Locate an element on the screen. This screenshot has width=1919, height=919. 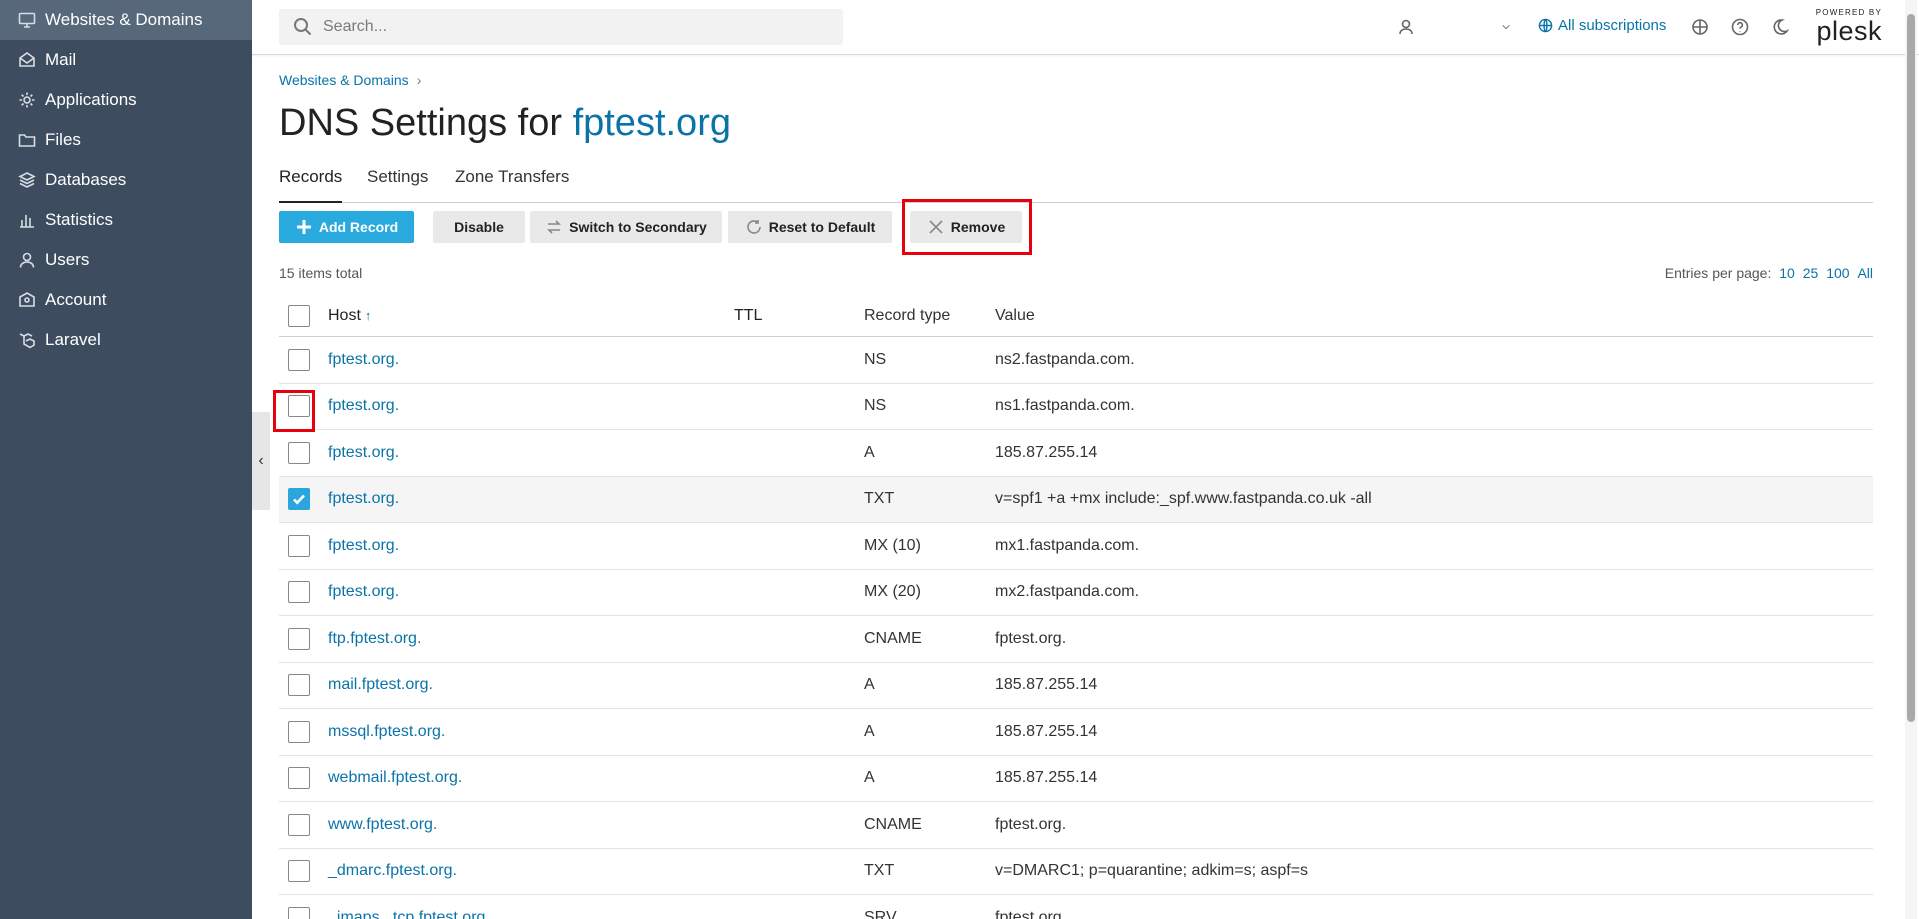
select-all-cell is located at coordinates (299, 315).